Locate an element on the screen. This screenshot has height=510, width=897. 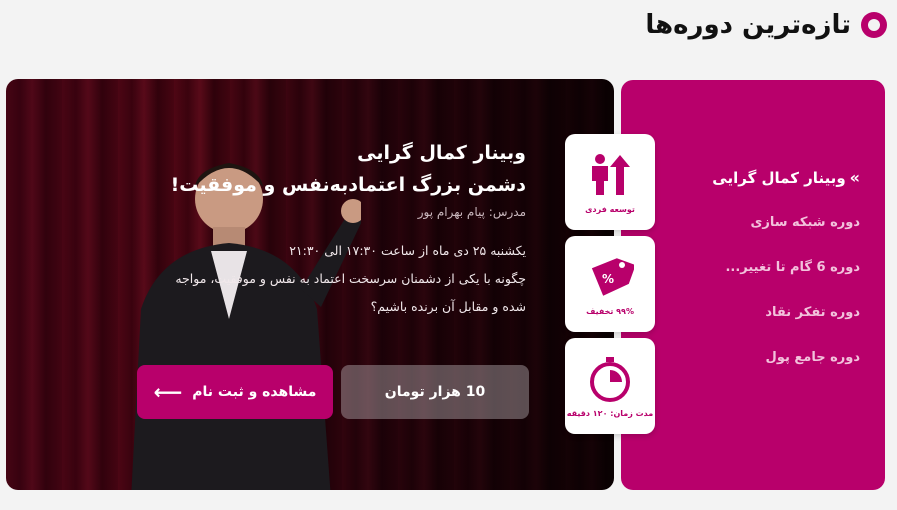
hero-title-line1: وبینار کمال گرایی is located at coordinates (441, 153).